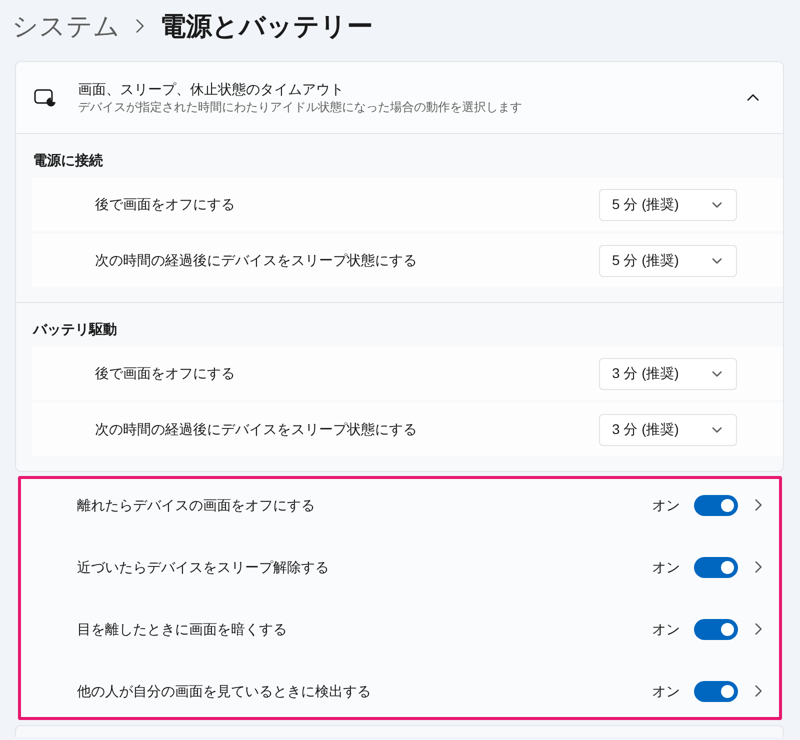 The image size is (800, 740). Describe the element at coordinates (224, 691) in the screenshot. I see `setting-label: 他の人が自分の画面を見ているときに検出する` at that location.